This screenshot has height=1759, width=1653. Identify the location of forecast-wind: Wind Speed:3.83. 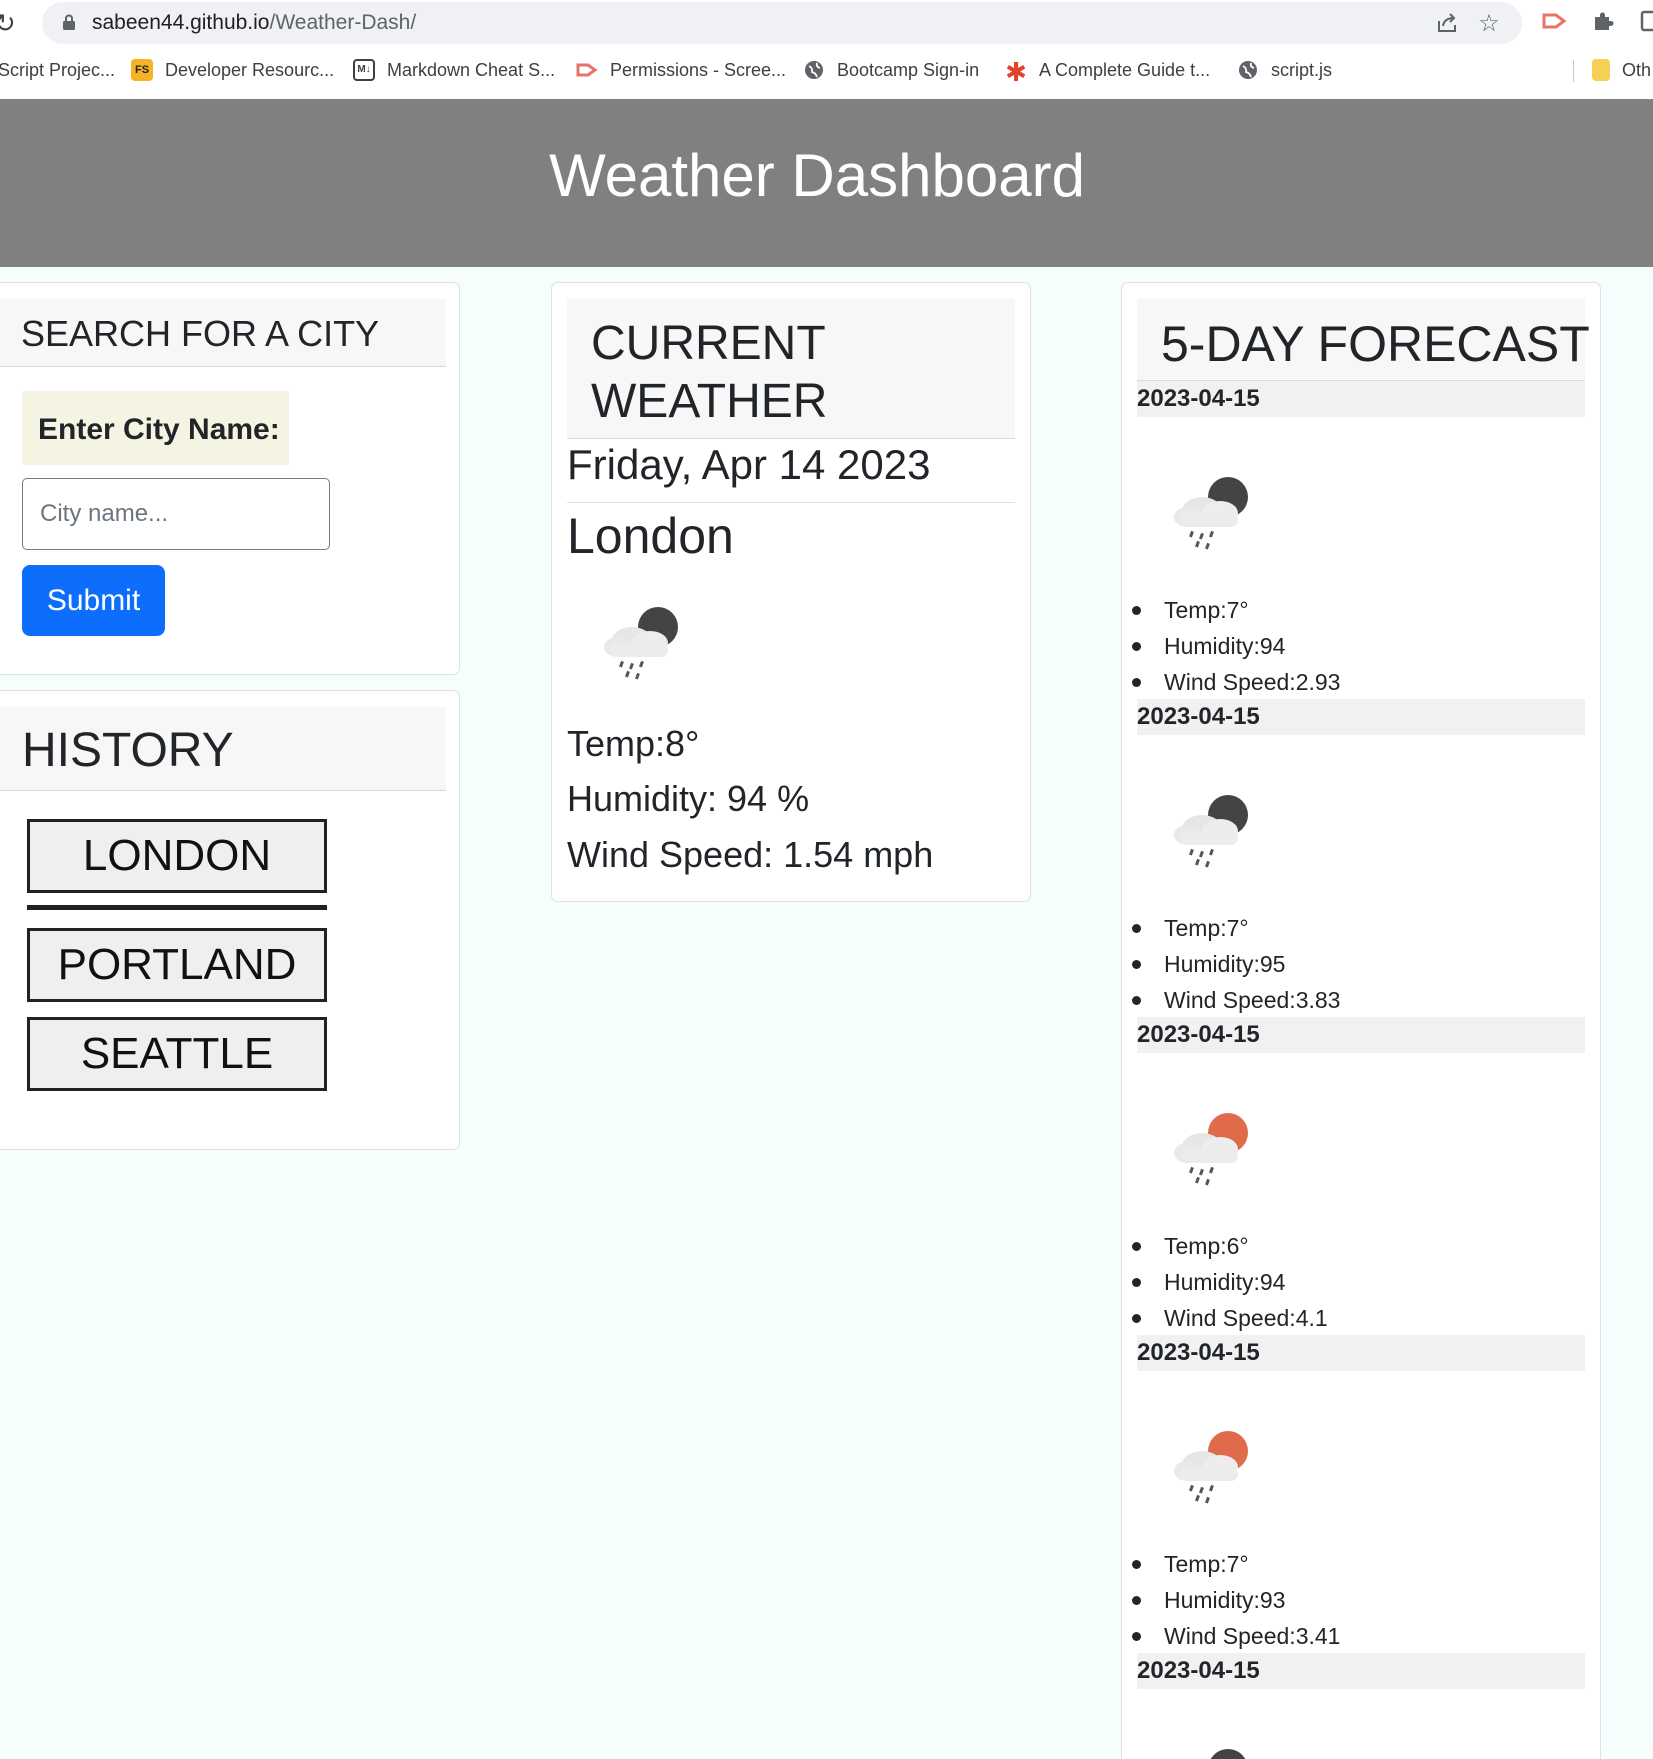
(1252, 1000).